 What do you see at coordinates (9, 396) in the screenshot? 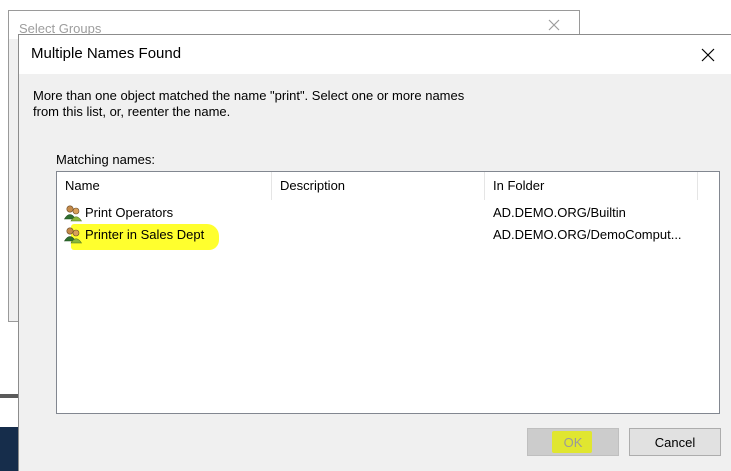
I see `background-divider` at bounding box center [9, 396].